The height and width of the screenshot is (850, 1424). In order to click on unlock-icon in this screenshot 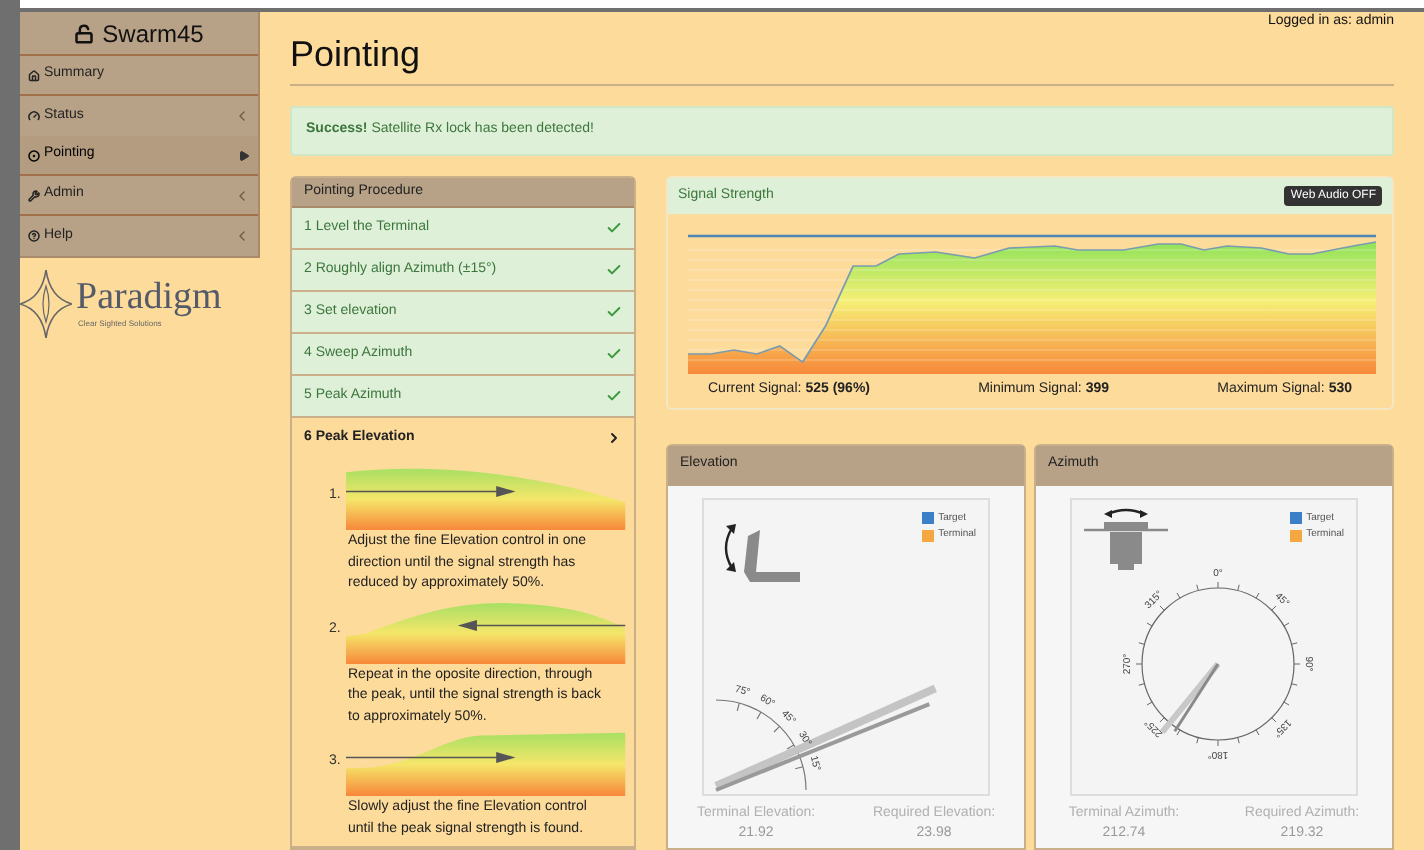, I will do `click(84, 33)`.